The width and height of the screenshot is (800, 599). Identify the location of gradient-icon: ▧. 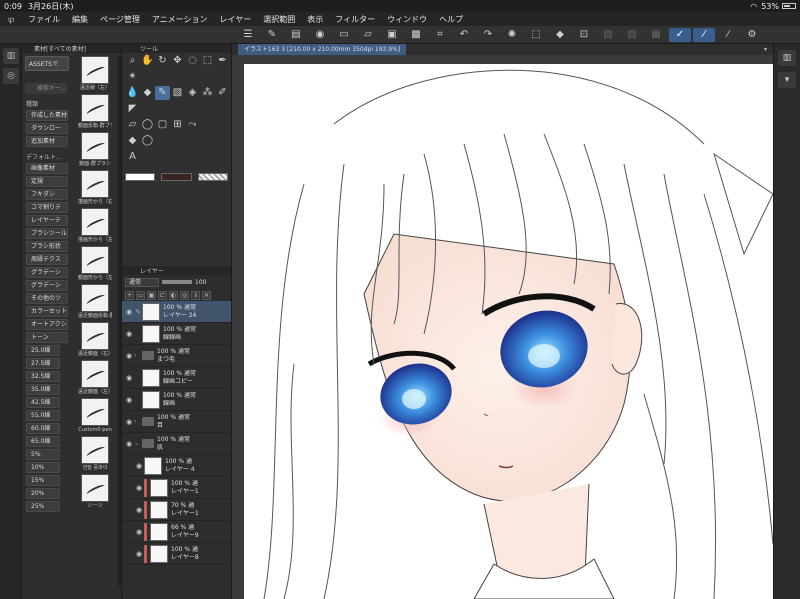
(177, 93).